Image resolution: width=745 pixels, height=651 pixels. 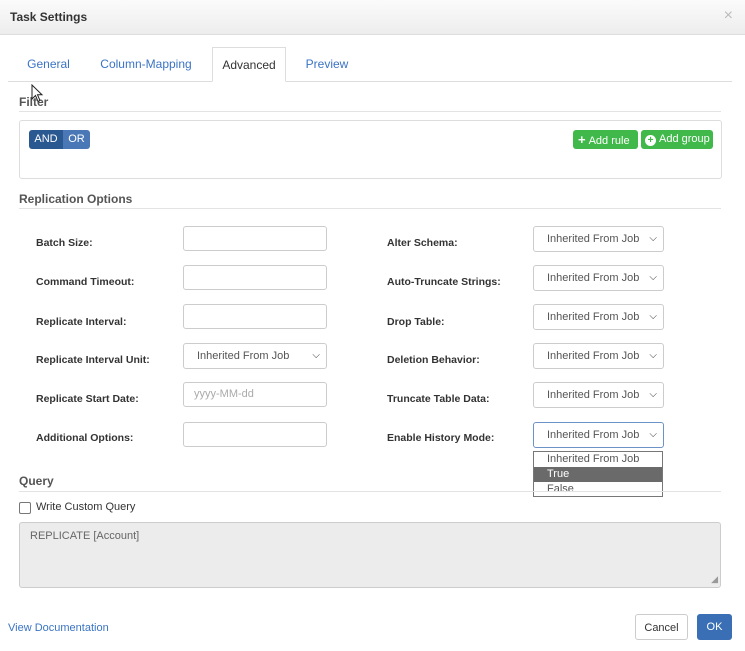 What do you see at coordinates (255, 394) in the screenshot?
I see `replicate-start-date-input: yyyy-MM-dd` at bounding box center [255, 394].